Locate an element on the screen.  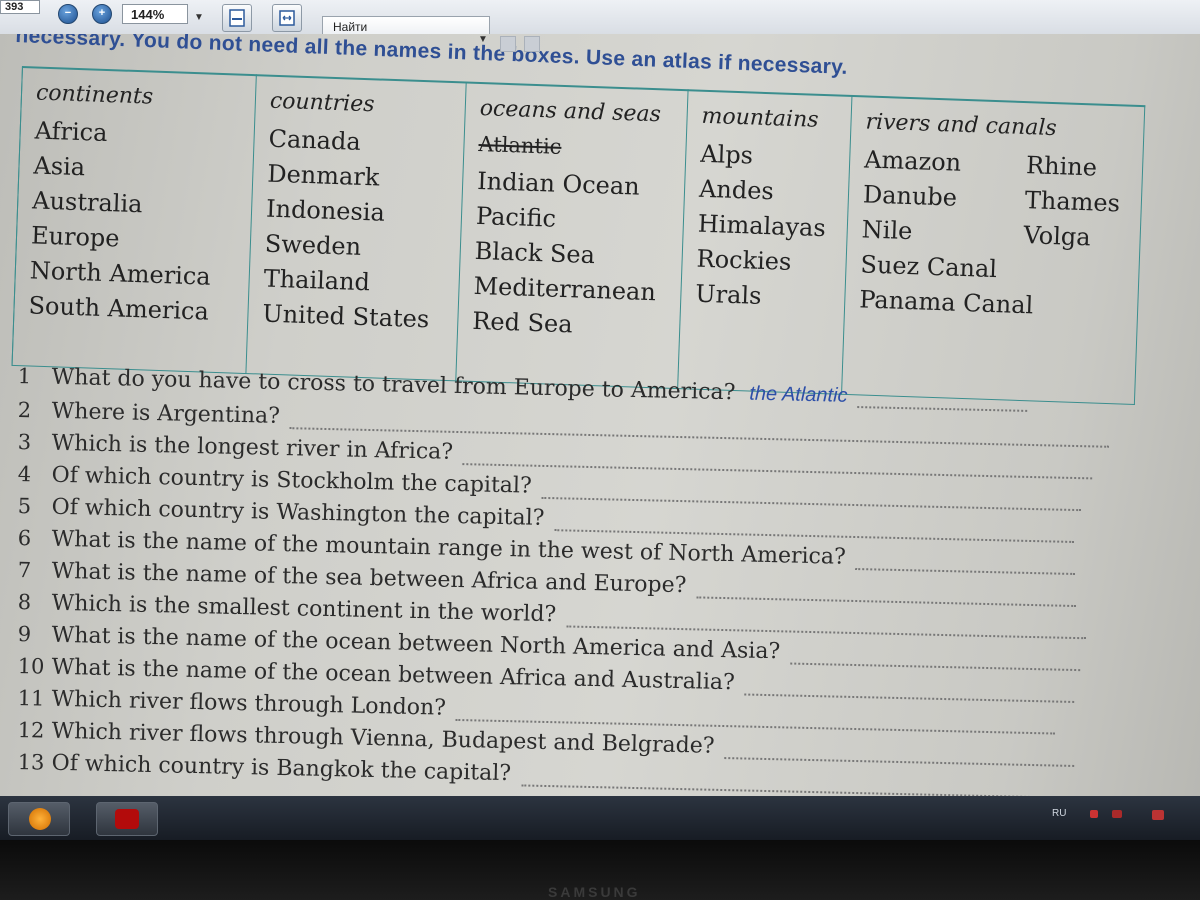
word-item: Mediterranean is located at coordinates (565, 289).